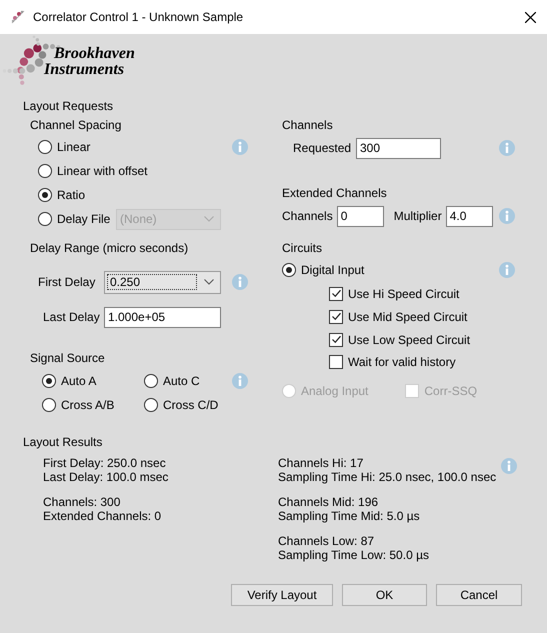  I want to click on radio-button: Ratio, so click(62, 195).